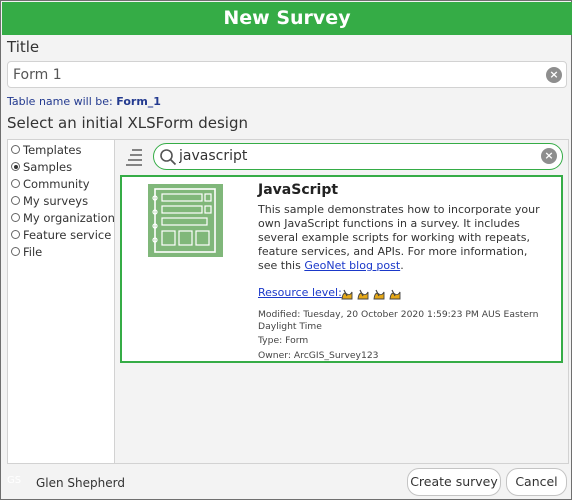 This screenshot has height=500, width=572. What do you see at coordinates (135, 157) in the screenshot?
I see `sort-icon` at bounding box center [135, 157].